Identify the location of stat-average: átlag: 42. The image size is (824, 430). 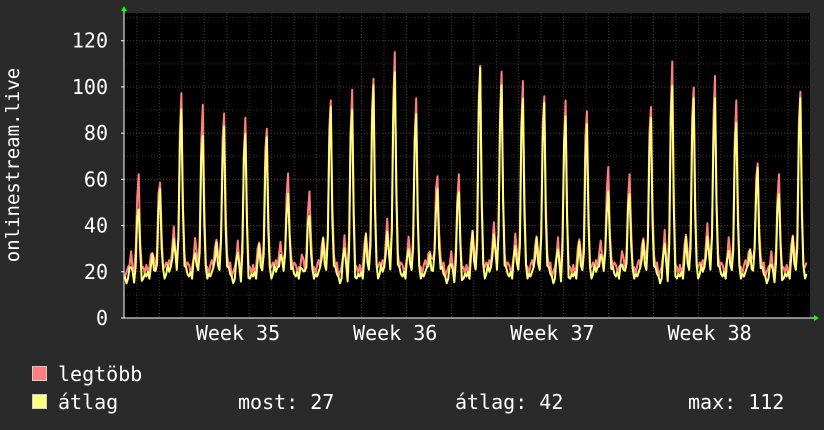
(509, 402).